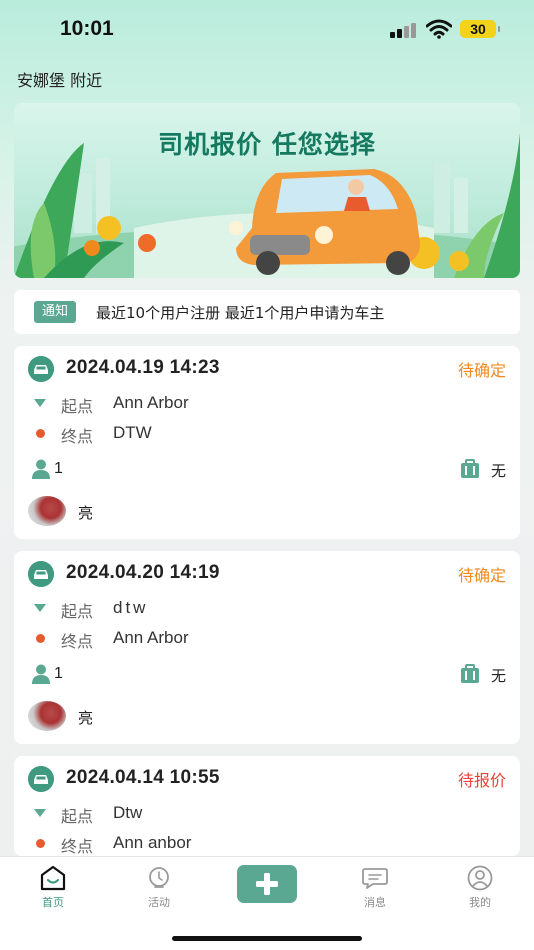 This screenshot has height=950, width=534. What do you see at coordinates (480, 29) in the screenshot?
I see `battery-icon: 30` at bounding box center [480, 29].